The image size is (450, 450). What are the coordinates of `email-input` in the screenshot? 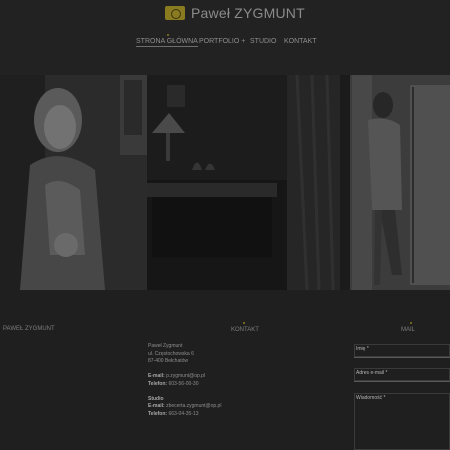 It's located at (402, 374).